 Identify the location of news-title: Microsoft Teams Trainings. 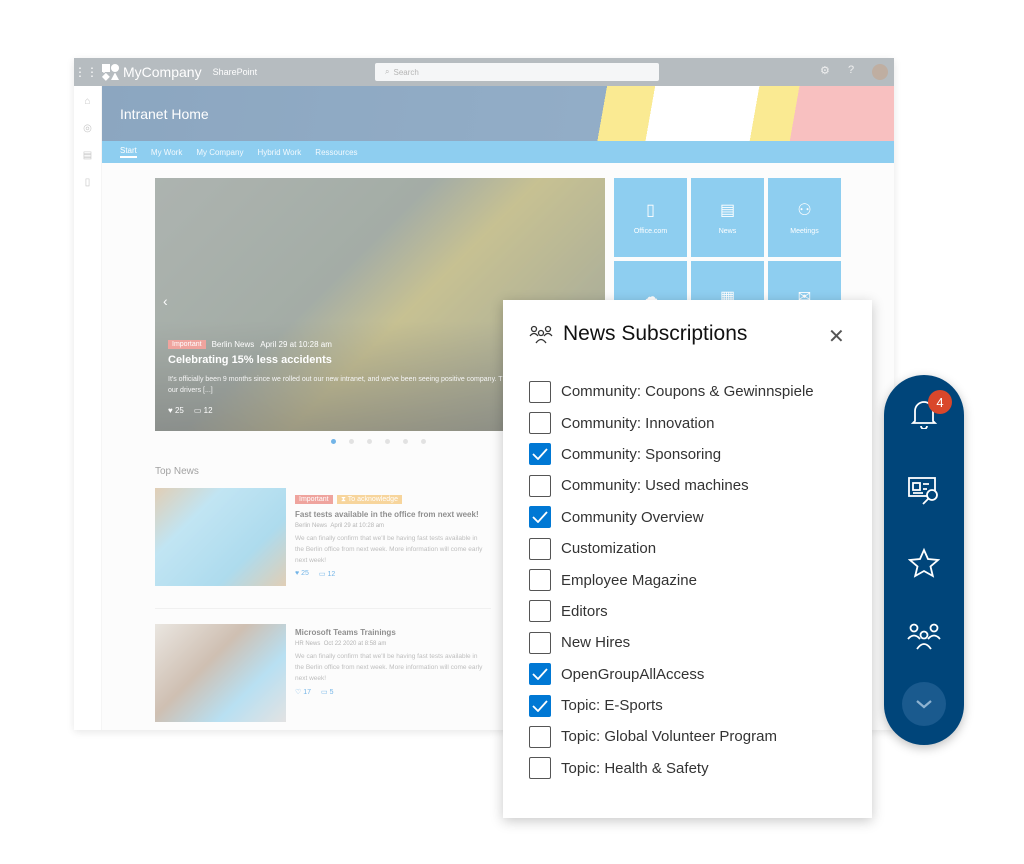
(390, 633).